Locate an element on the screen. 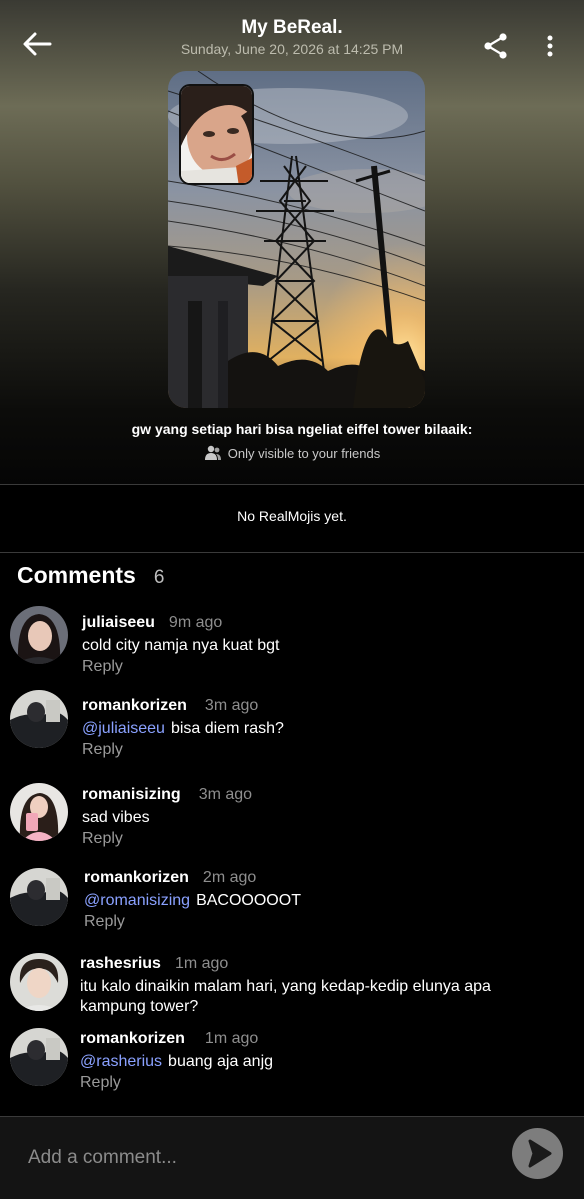  comment-text: buang aja anjg is located at coordinates (221, 1061).